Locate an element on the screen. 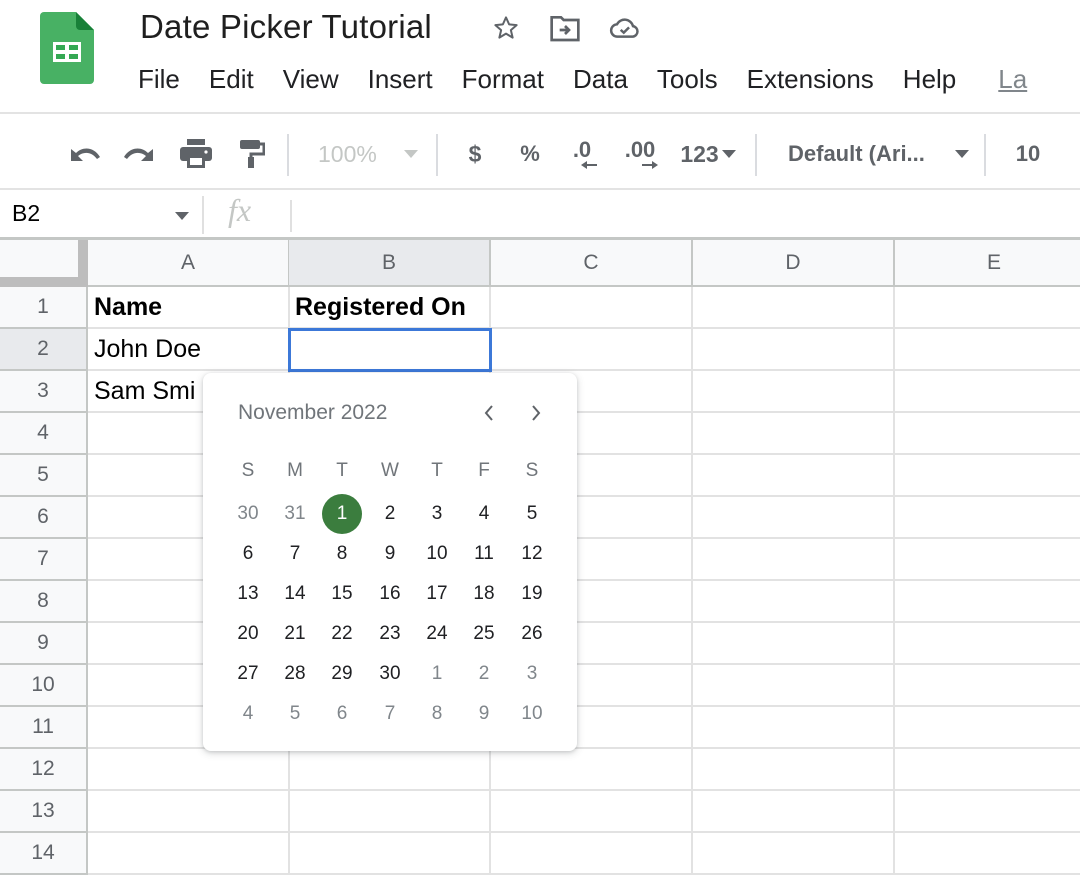  cell-e10 is located at coordinates (987, 686).